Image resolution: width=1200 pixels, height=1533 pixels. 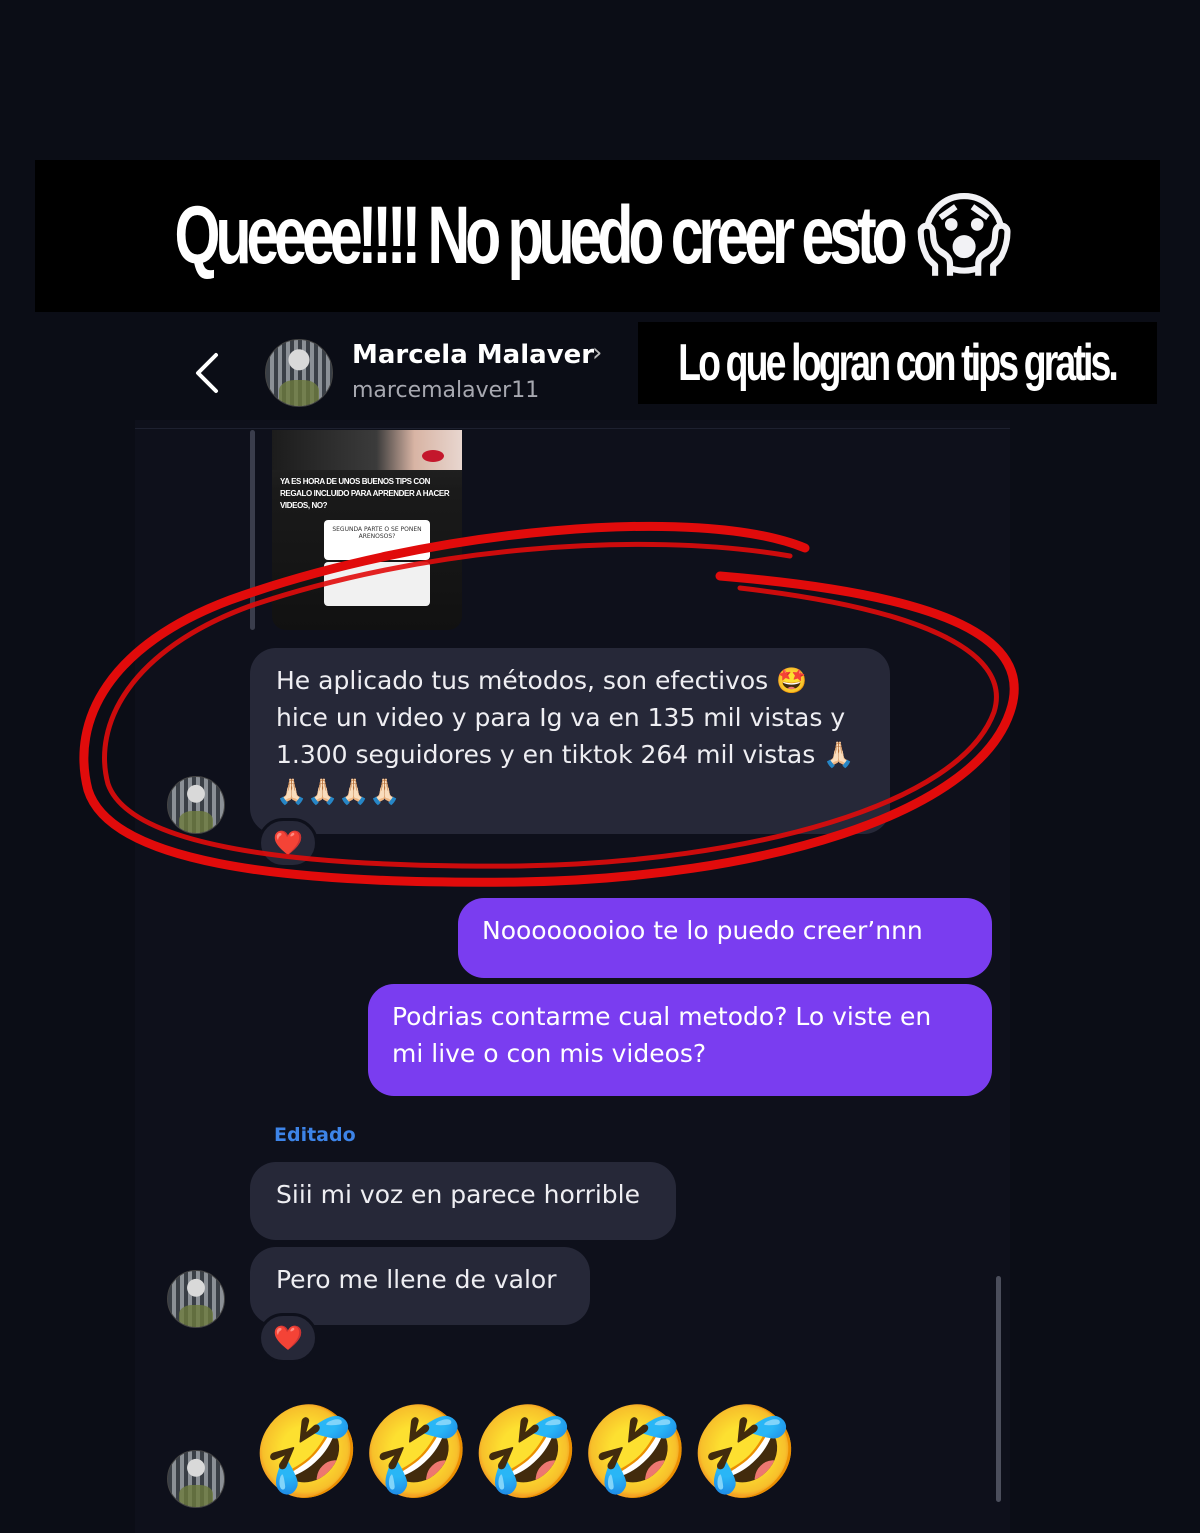 I want to click on edited-label: Editado, so click(x=315, y=1135).